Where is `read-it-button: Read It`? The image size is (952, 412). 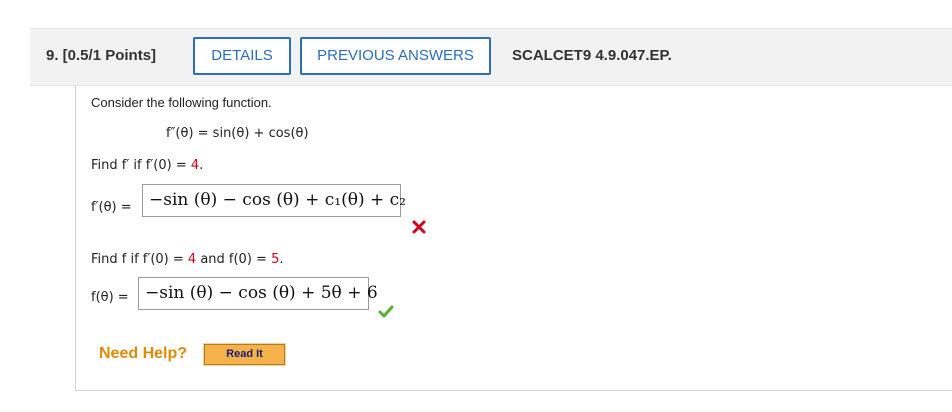 read-it-button: Read It is located at coordinates (244, 354).